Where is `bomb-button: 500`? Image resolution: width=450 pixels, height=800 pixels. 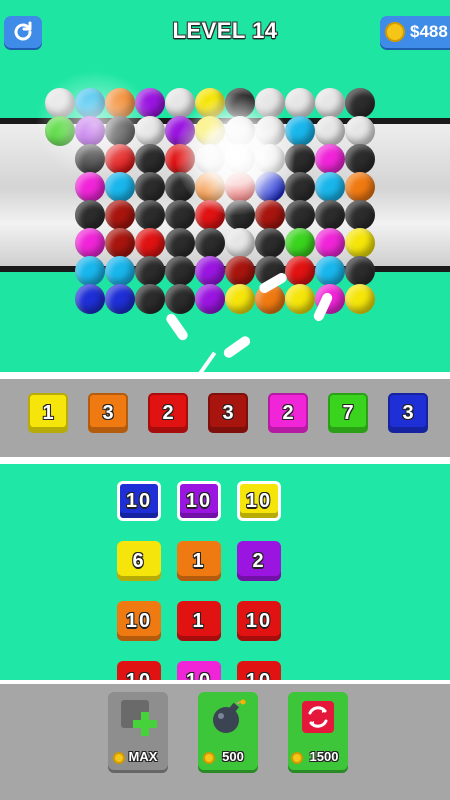 bomb-button: 500 is located at coordinates (228, 731).